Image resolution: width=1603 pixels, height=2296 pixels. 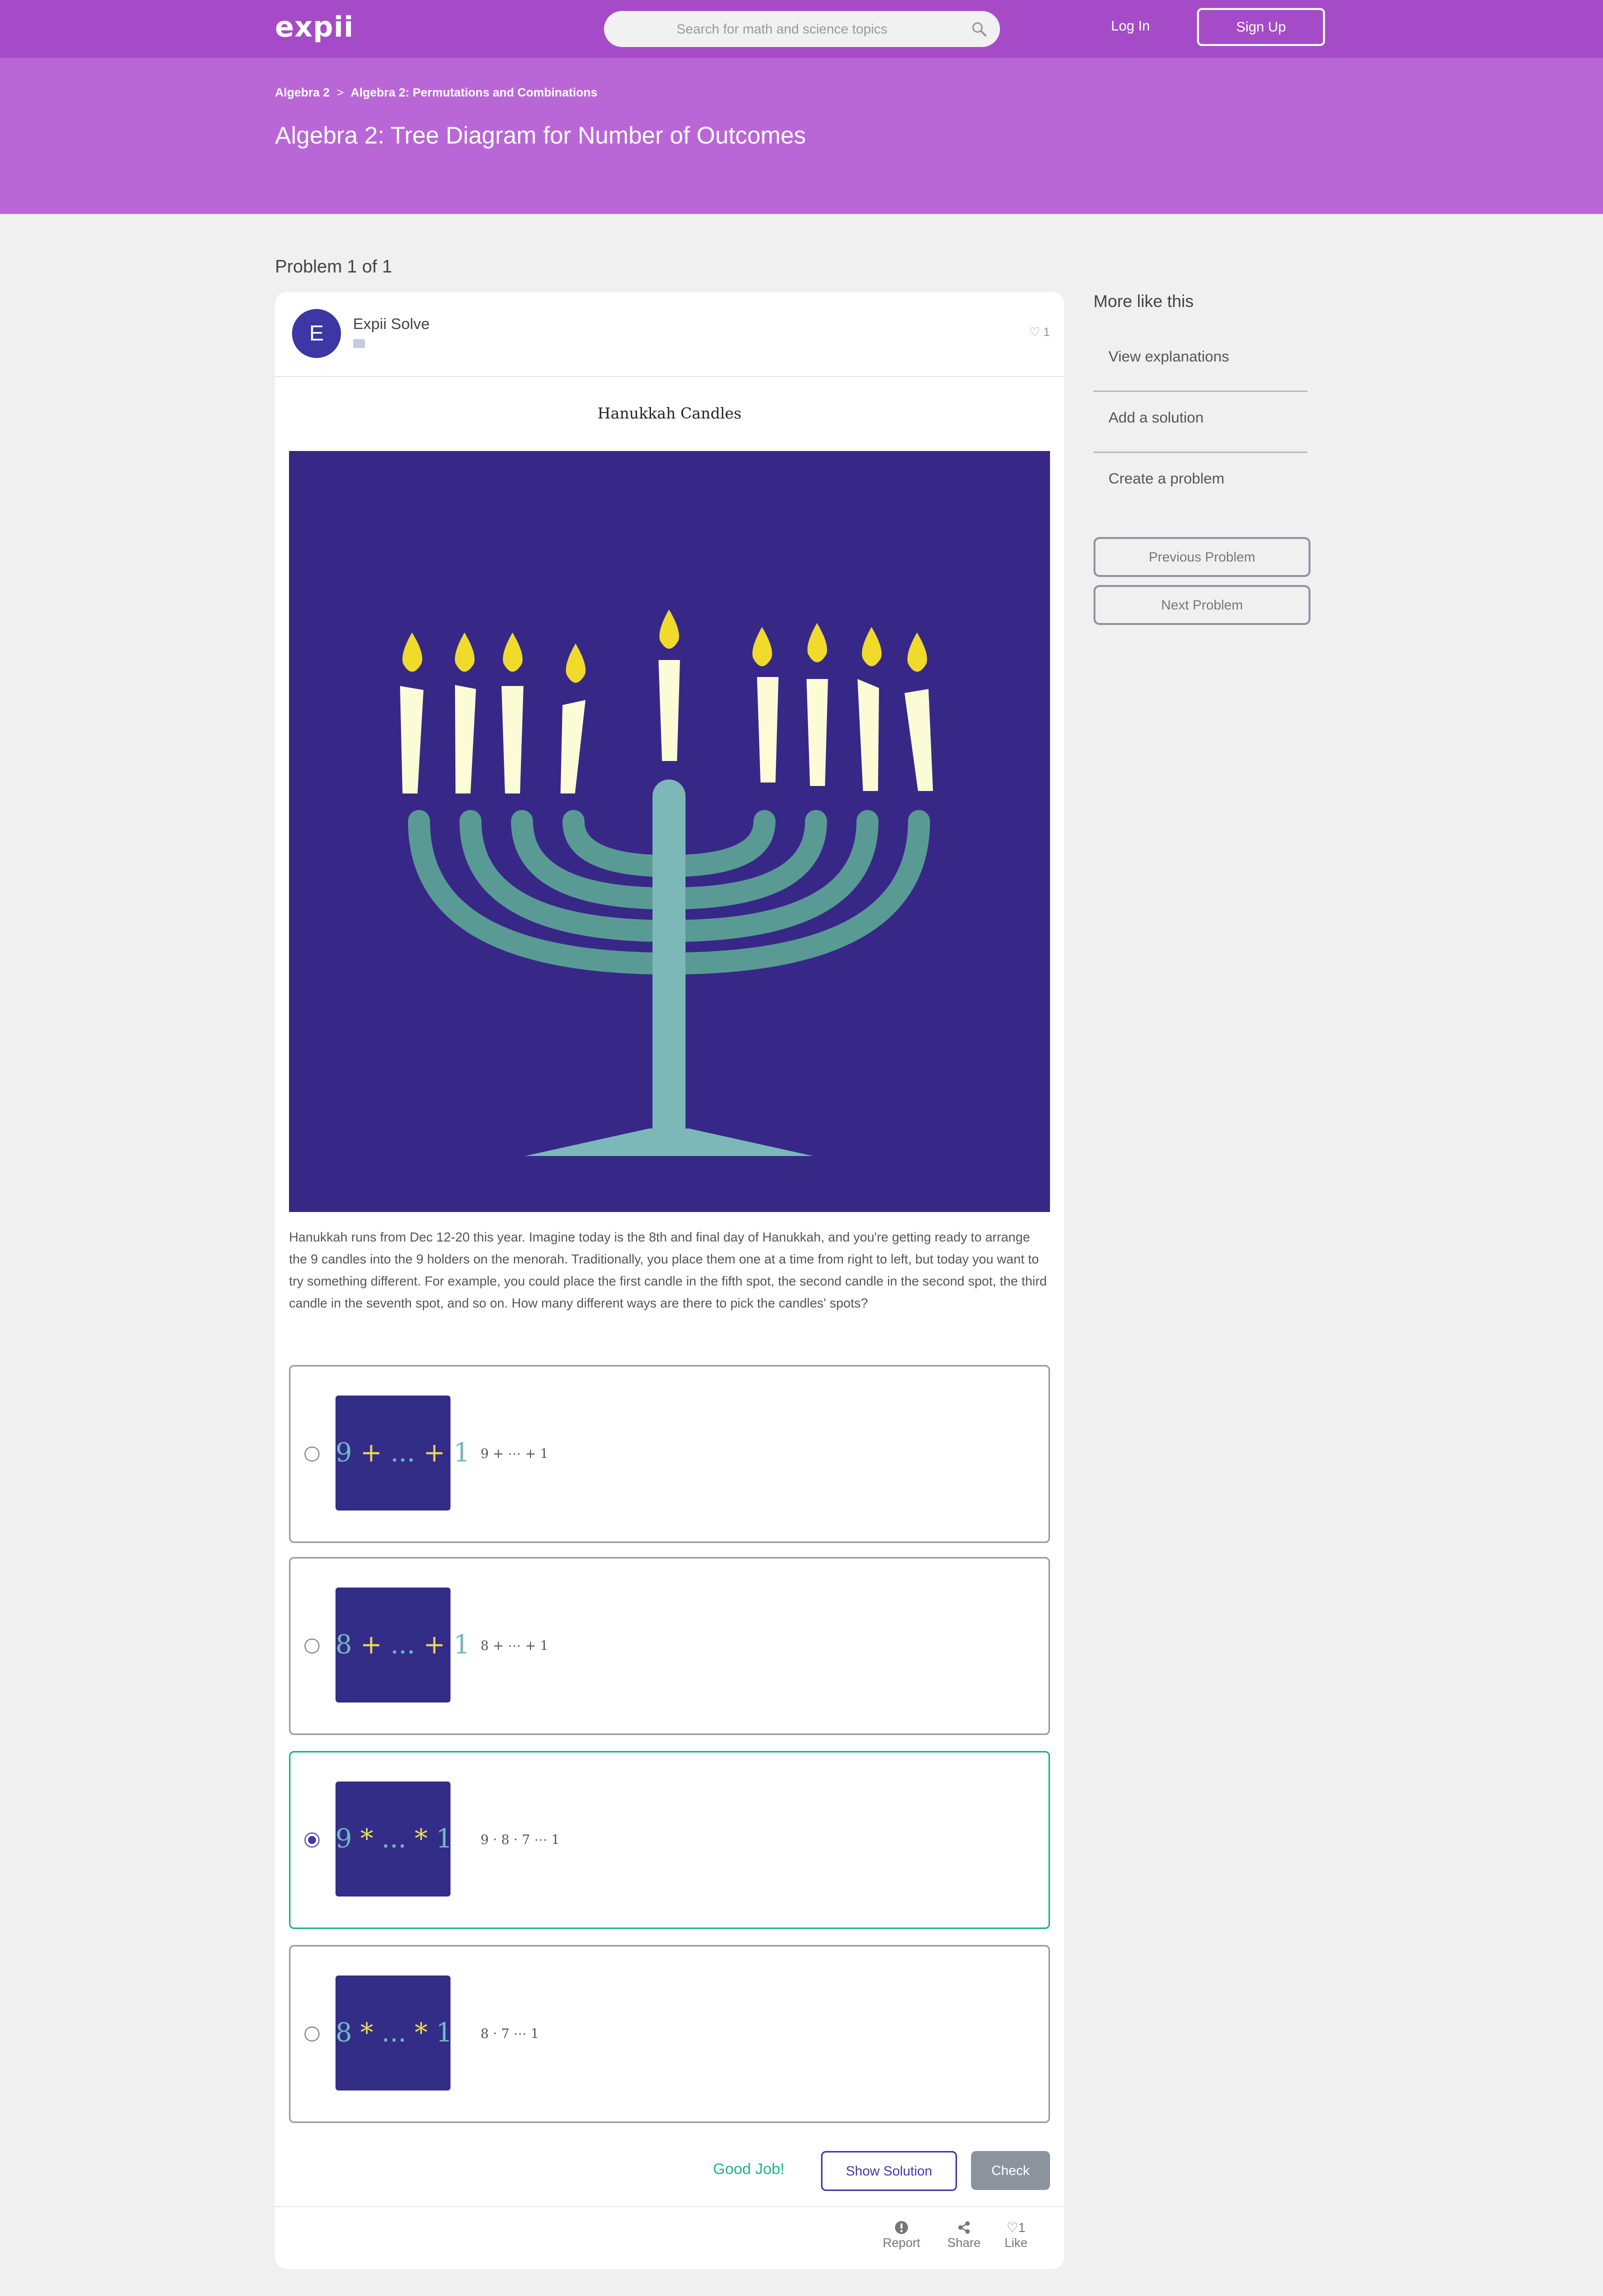 I want to click on like-button: ♡1 Like, so click(x=1016, y=2234).